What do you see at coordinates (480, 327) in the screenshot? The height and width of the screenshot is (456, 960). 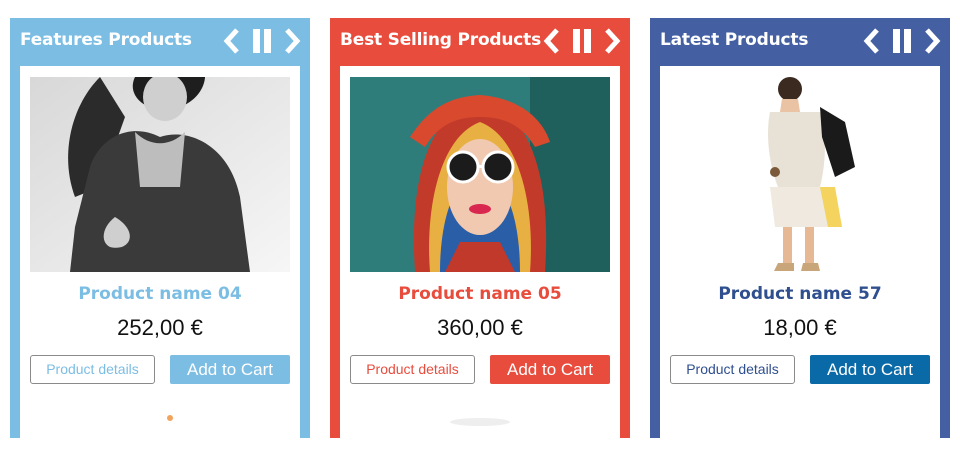 I see `product-price: 360,00 €` at bounding box center [480, 327].